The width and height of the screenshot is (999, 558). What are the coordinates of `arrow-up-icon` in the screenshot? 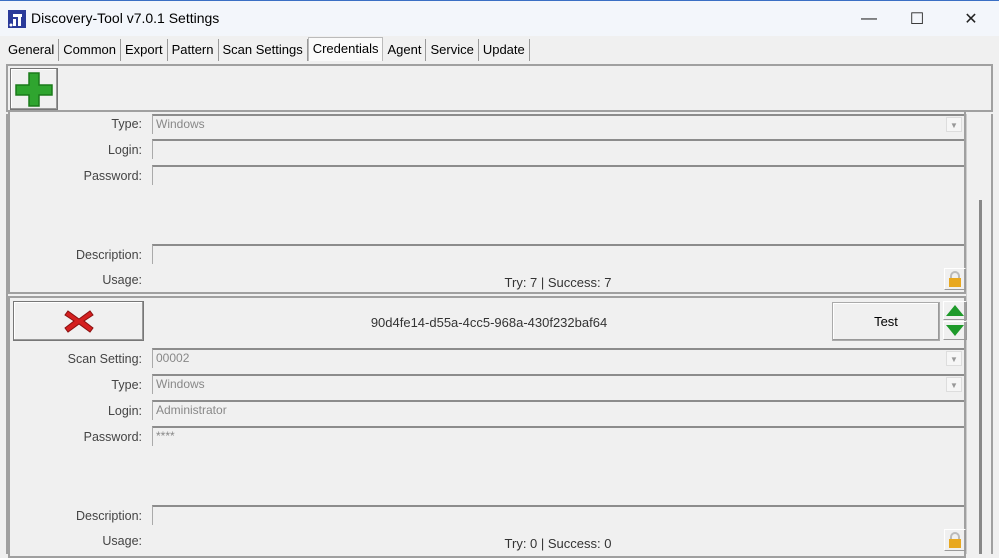 It's located at (955, 310).